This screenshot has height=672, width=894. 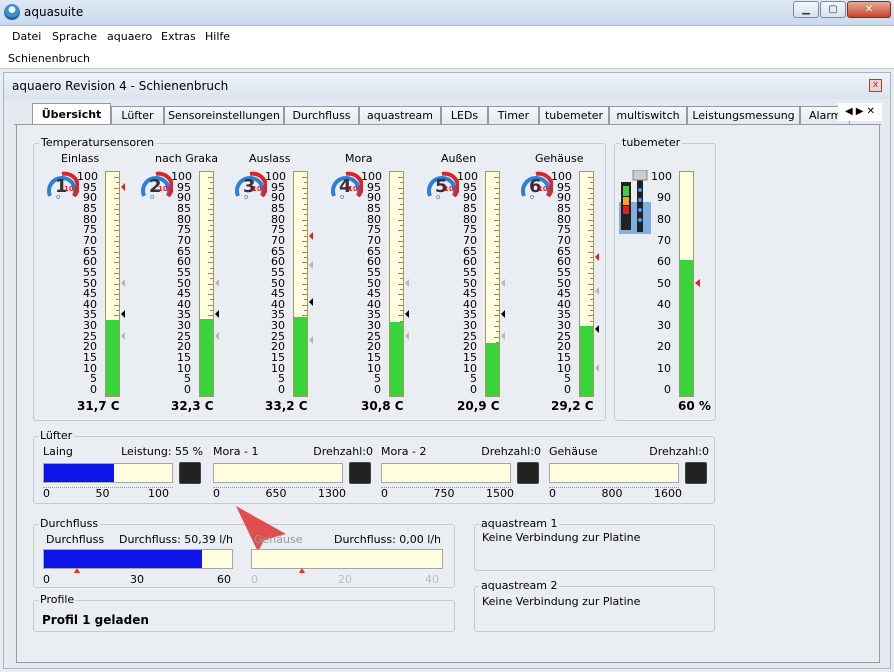 What do you see at coordinates (270, 158) in the screenshot?
I see `sensor-name-3: Auslass` at bounding box center [270, 158].